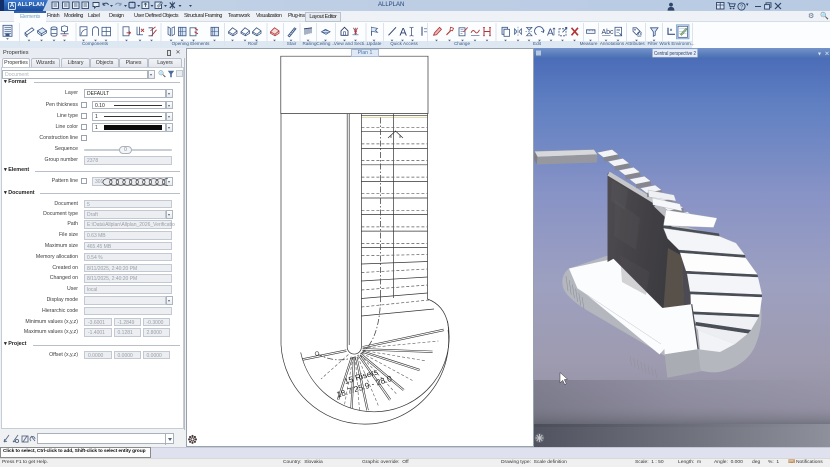  I want to click on svg-text: A, so click(404, 32).